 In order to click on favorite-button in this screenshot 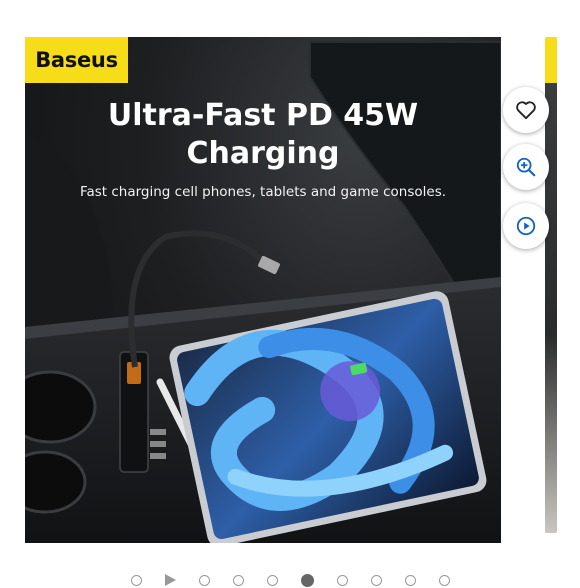, I will do `click(526, 110)`.